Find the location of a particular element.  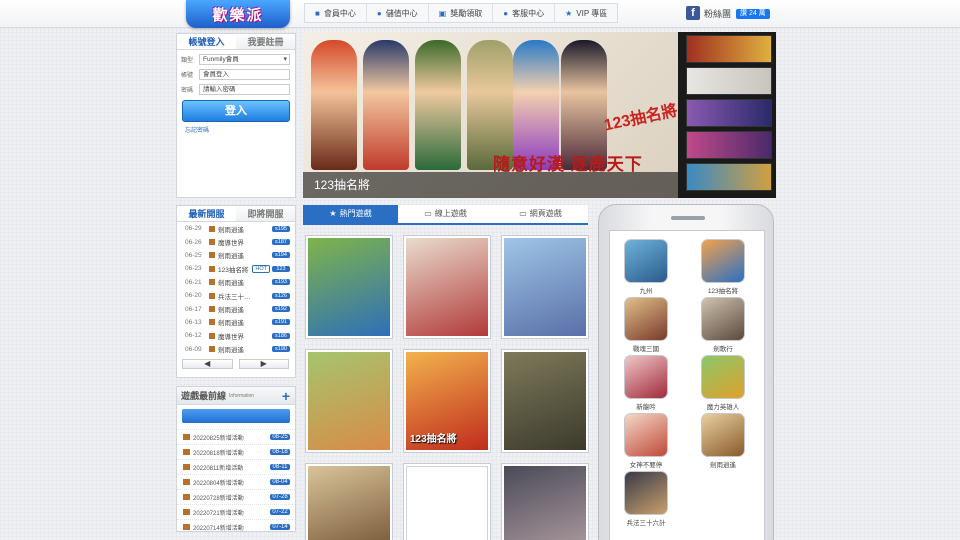

chat-icon: ● is located at coordinates (506, 13).